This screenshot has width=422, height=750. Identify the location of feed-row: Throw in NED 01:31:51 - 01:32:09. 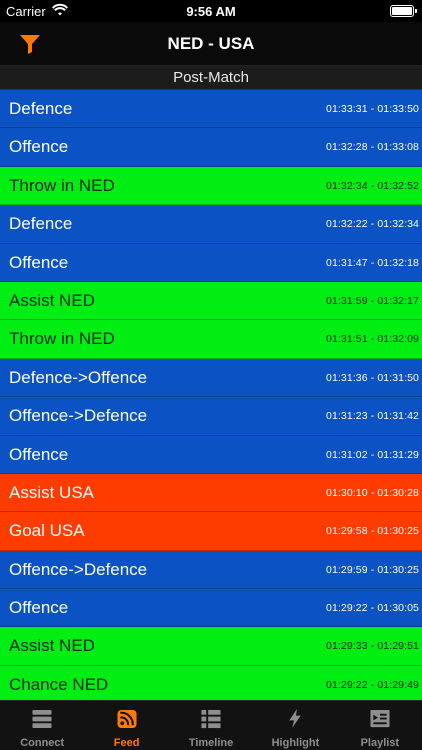
(211, 339).